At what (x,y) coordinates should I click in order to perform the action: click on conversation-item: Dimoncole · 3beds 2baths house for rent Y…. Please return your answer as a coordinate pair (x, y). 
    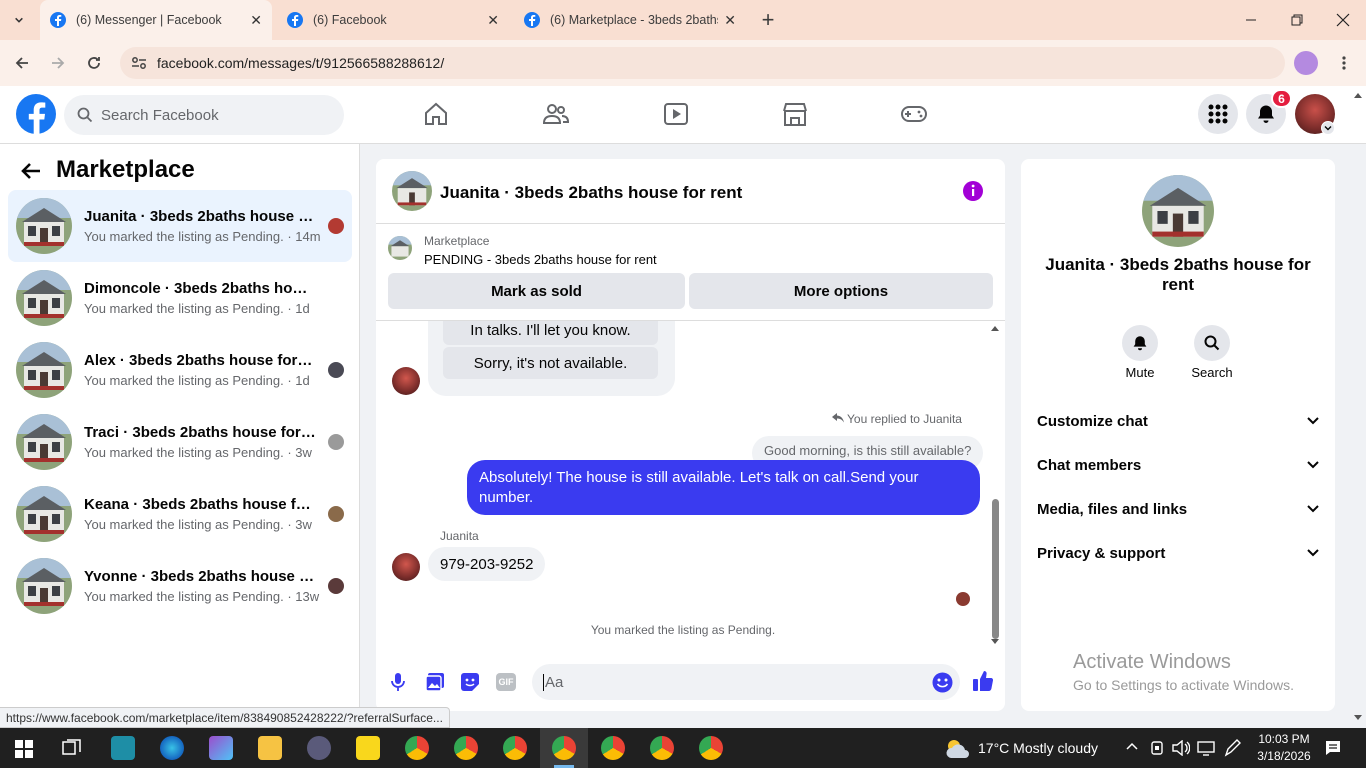
    Looking at the image, I should click on (180, 298).